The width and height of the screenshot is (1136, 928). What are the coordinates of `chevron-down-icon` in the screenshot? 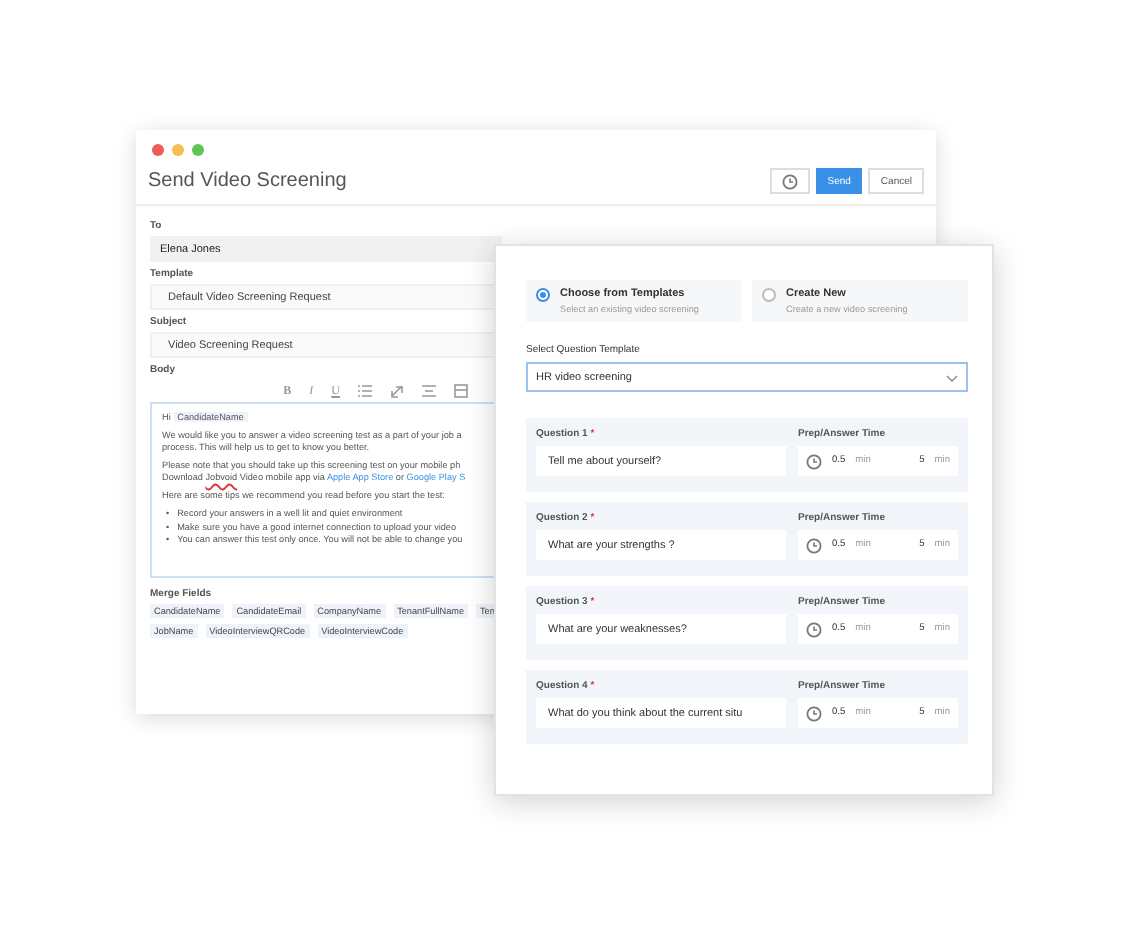 It's located at (952, 377).